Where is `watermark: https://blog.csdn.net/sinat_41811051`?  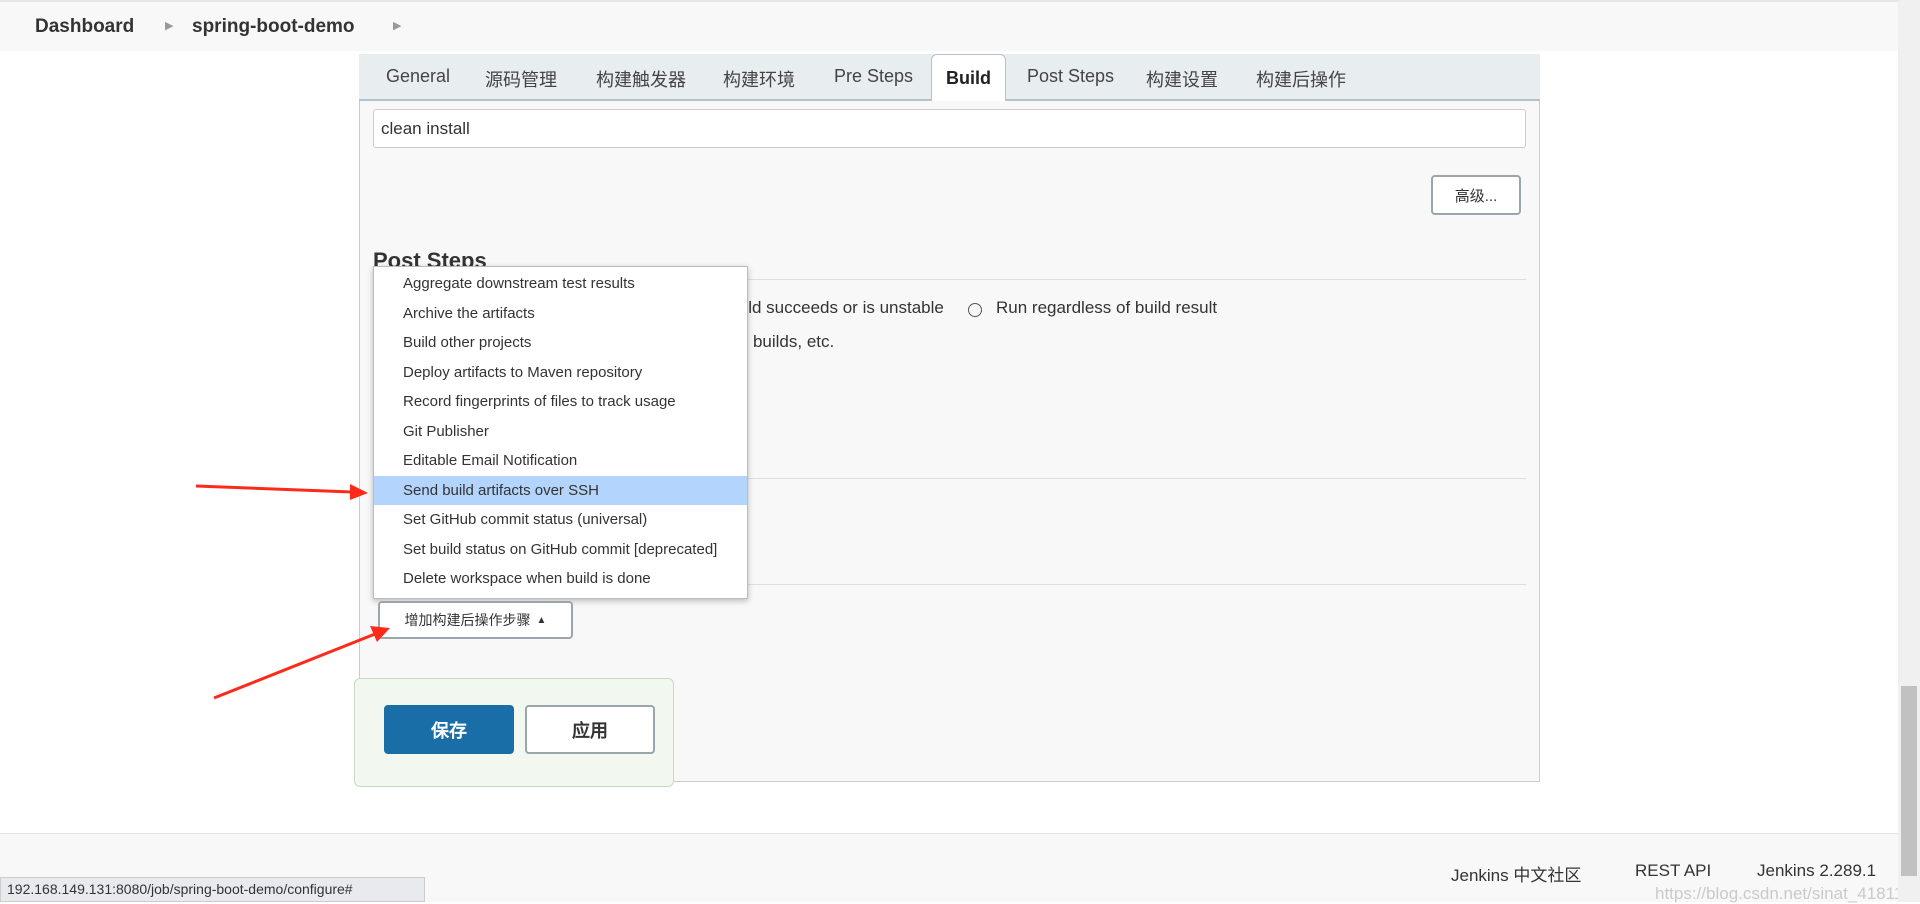 watermark: https://blog.csdn.net/sinat_41811051 is located at coordinates (1787, 893).